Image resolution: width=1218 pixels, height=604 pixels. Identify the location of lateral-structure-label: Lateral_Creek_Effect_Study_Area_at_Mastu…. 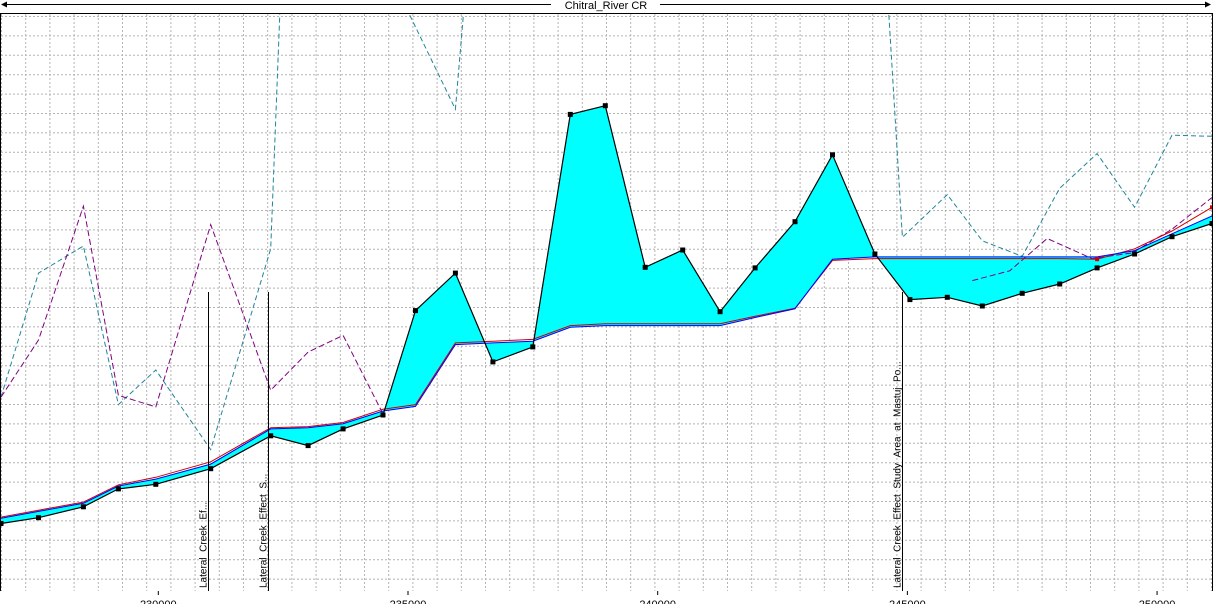
(898, 474).